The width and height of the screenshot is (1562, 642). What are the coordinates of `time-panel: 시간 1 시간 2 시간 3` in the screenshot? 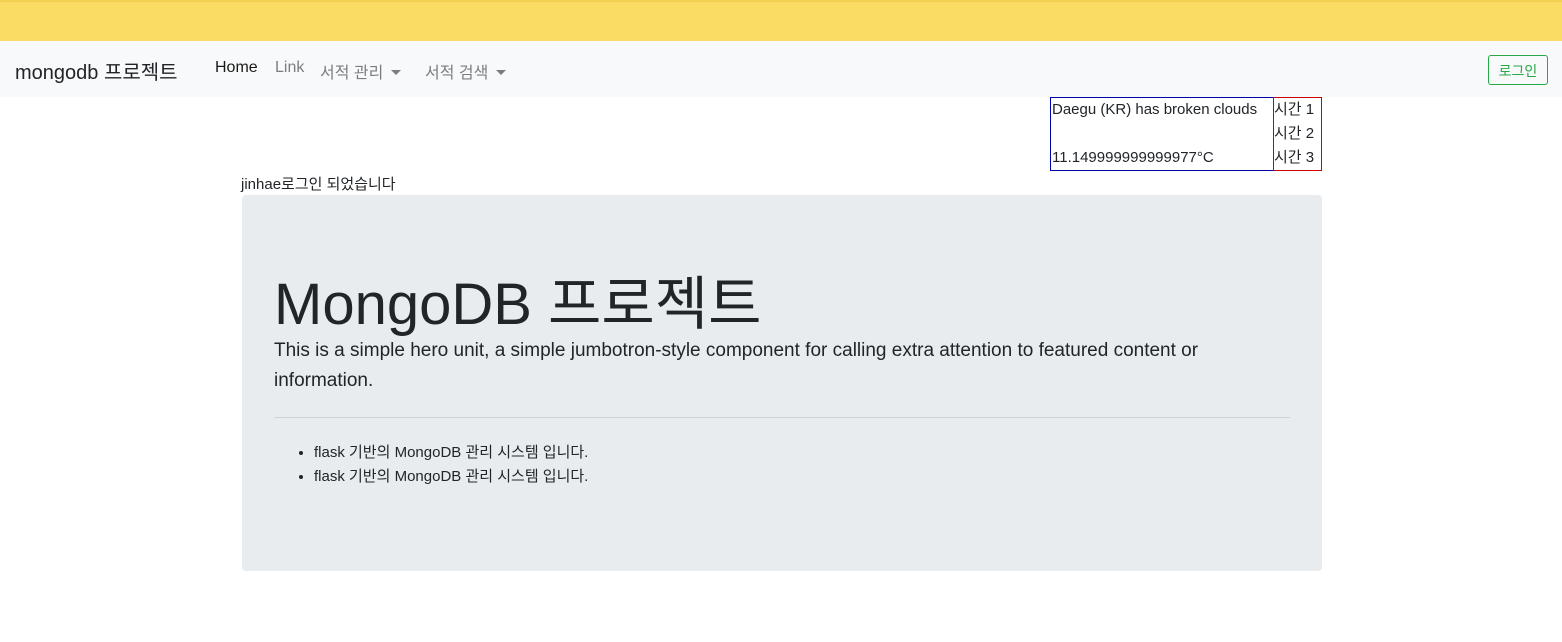 It's located at (1297, 134).